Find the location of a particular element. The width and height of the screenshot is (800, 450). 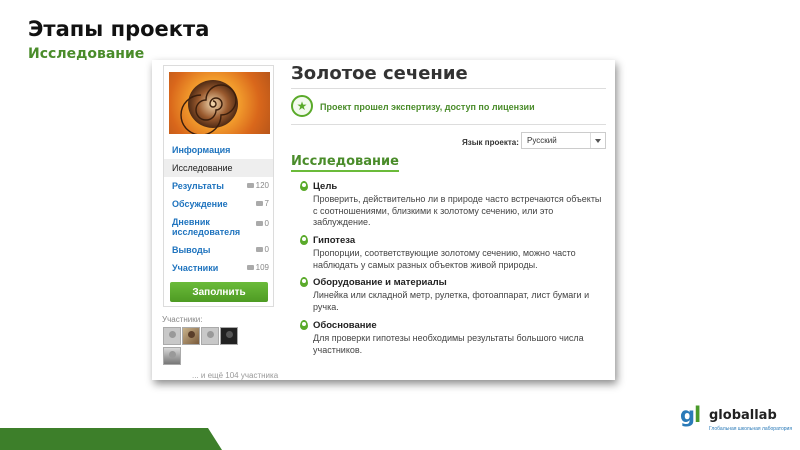

logo-name: globallab is located at coordinates (743, 415).